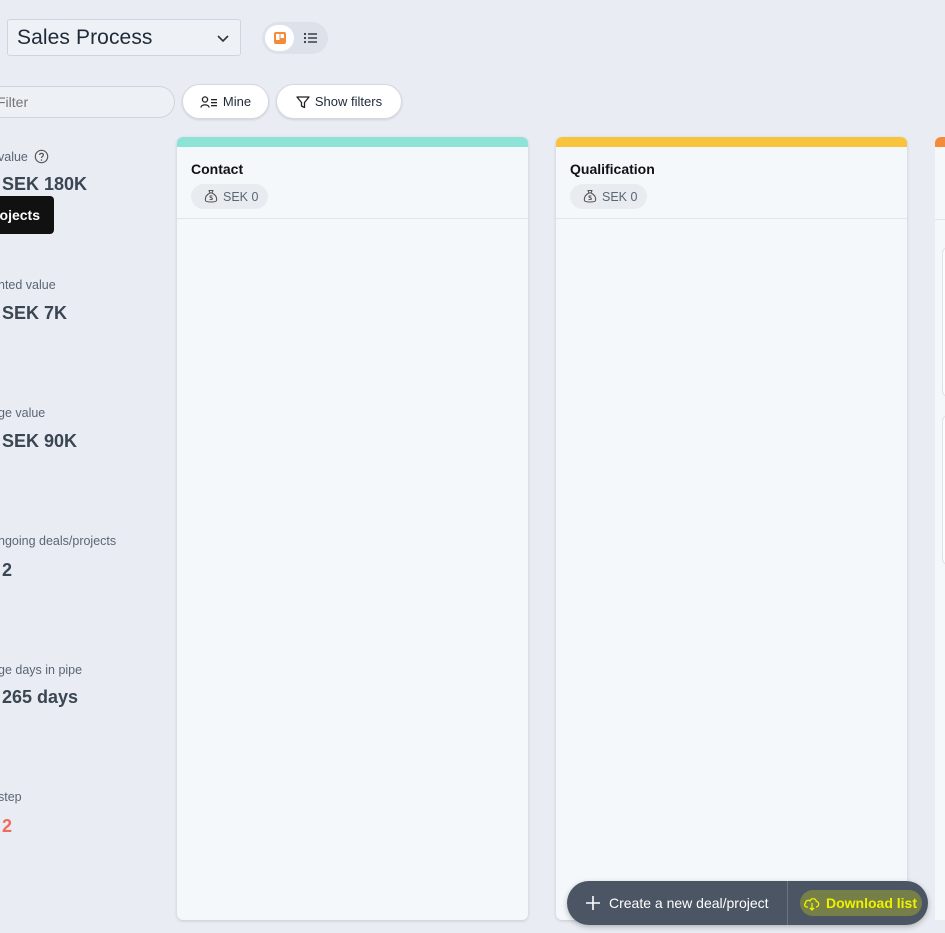  What do you see at coordinates (940, 219) in the screenshot?
I see `column-header-divider` at bounding box center [940, 219].